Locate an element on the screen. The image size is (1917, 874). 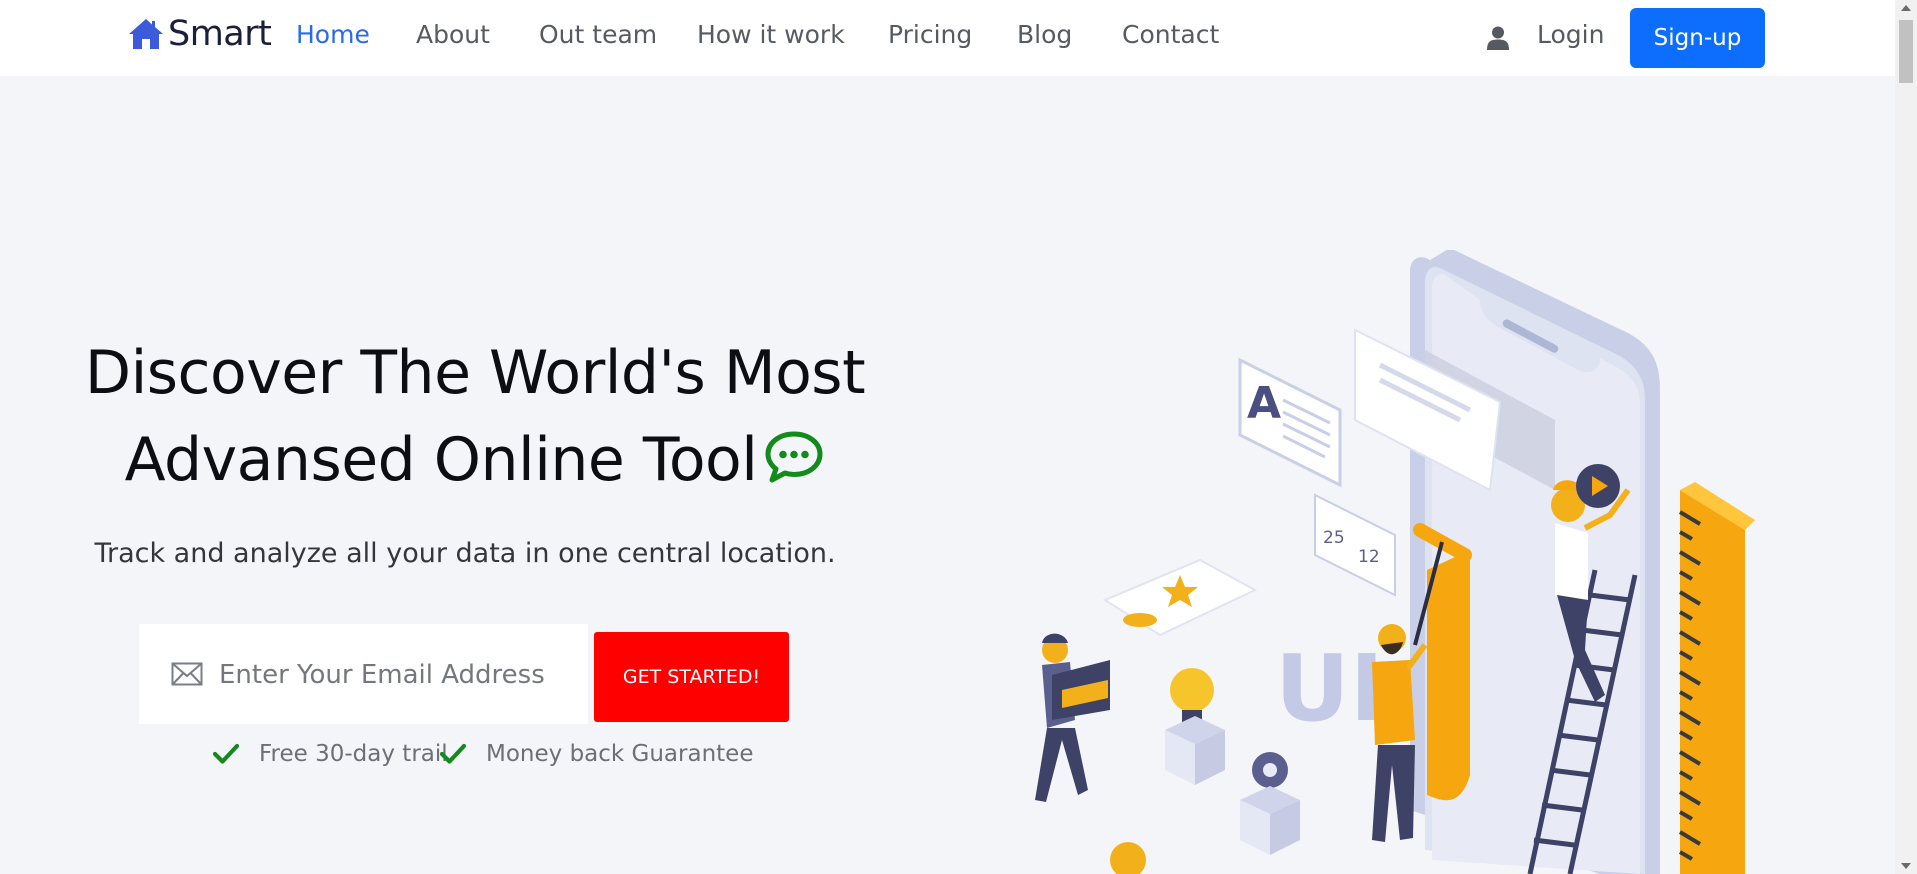
nav-link-pricing: Pricing is located at coordinates (930, 34).